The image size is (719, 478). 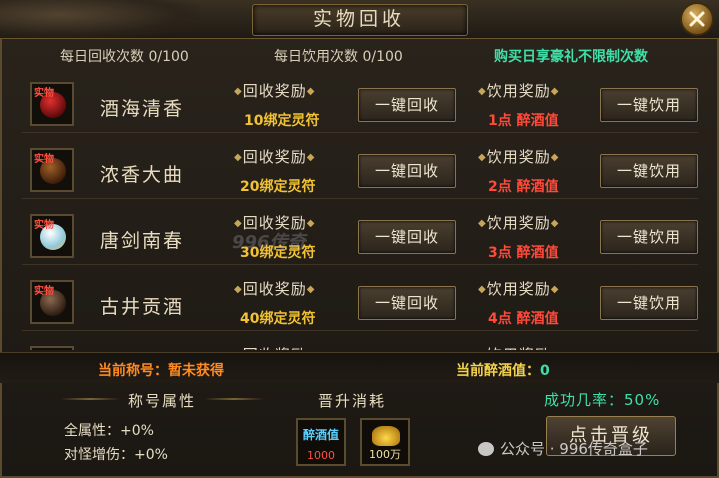 What do you see at coordinates (352, 401) in the screenshot?
I see `upgrade-cost-header: 晋升消耗` at bounding box center [352, 401].